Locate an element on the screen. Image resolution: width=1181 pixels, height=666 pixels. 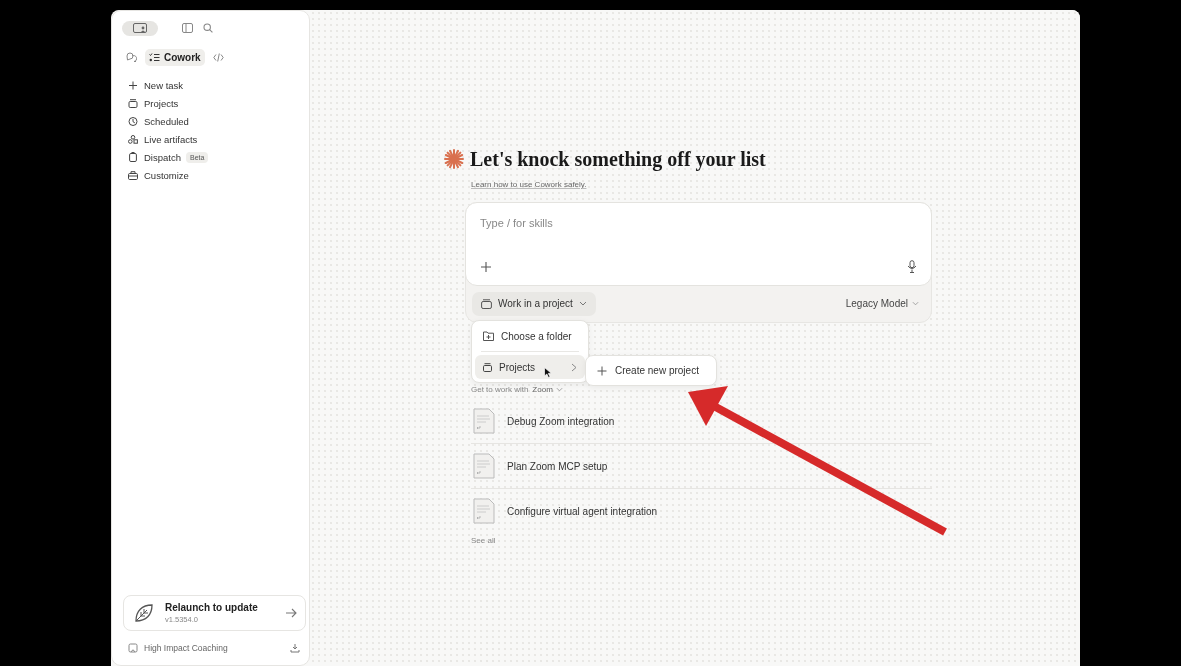
mode-tab: Cowork is located at coordinates (175, 57).